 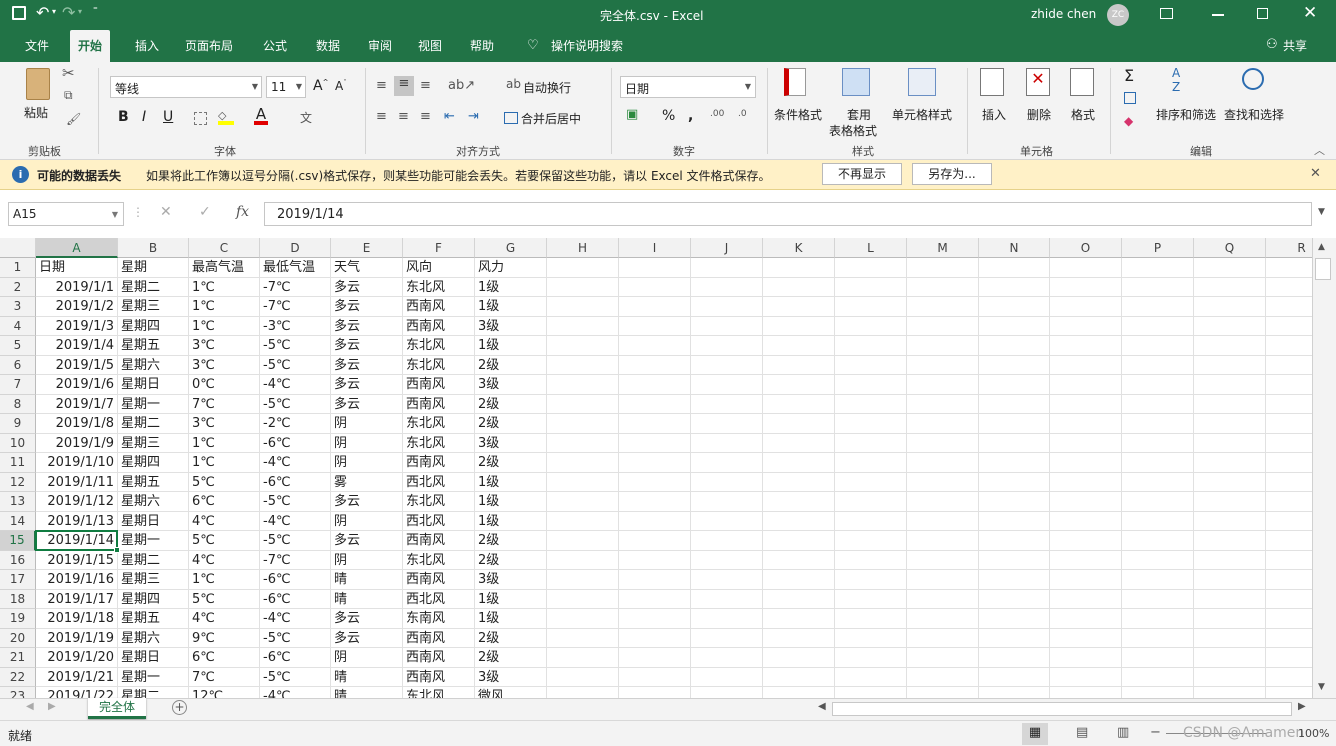 What do you see at coordinates (226, 678) in the screenshot?
I see `table-cell: 7℃` at bounding box center [226, 678].